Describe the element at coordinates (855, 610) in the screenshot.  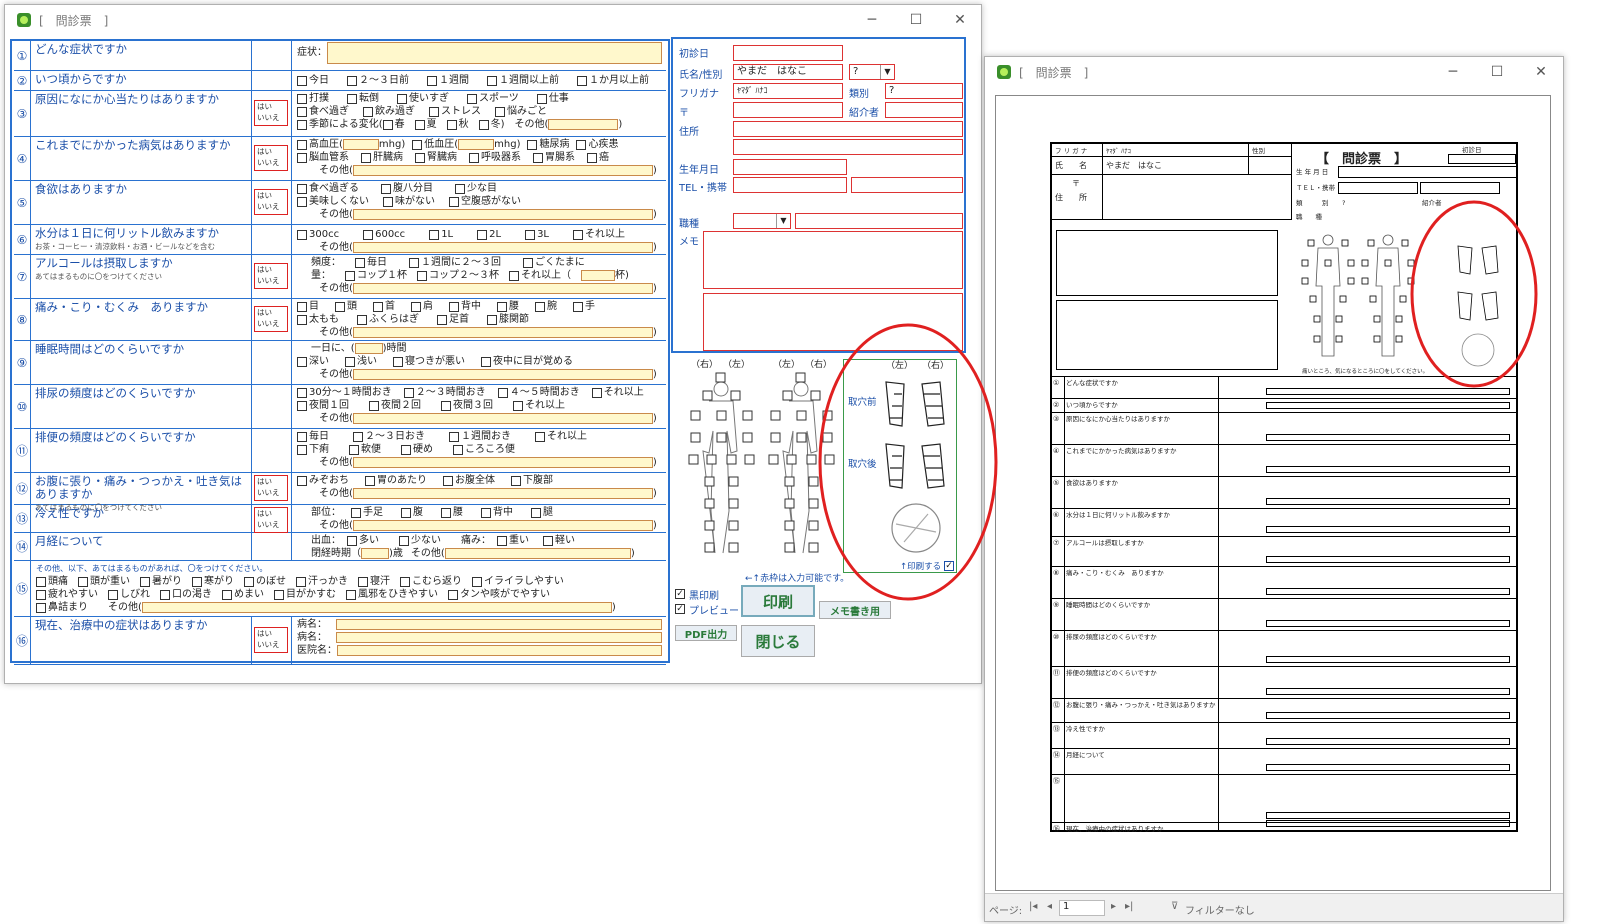
I see `memo-button: メモ書き用` at that location.